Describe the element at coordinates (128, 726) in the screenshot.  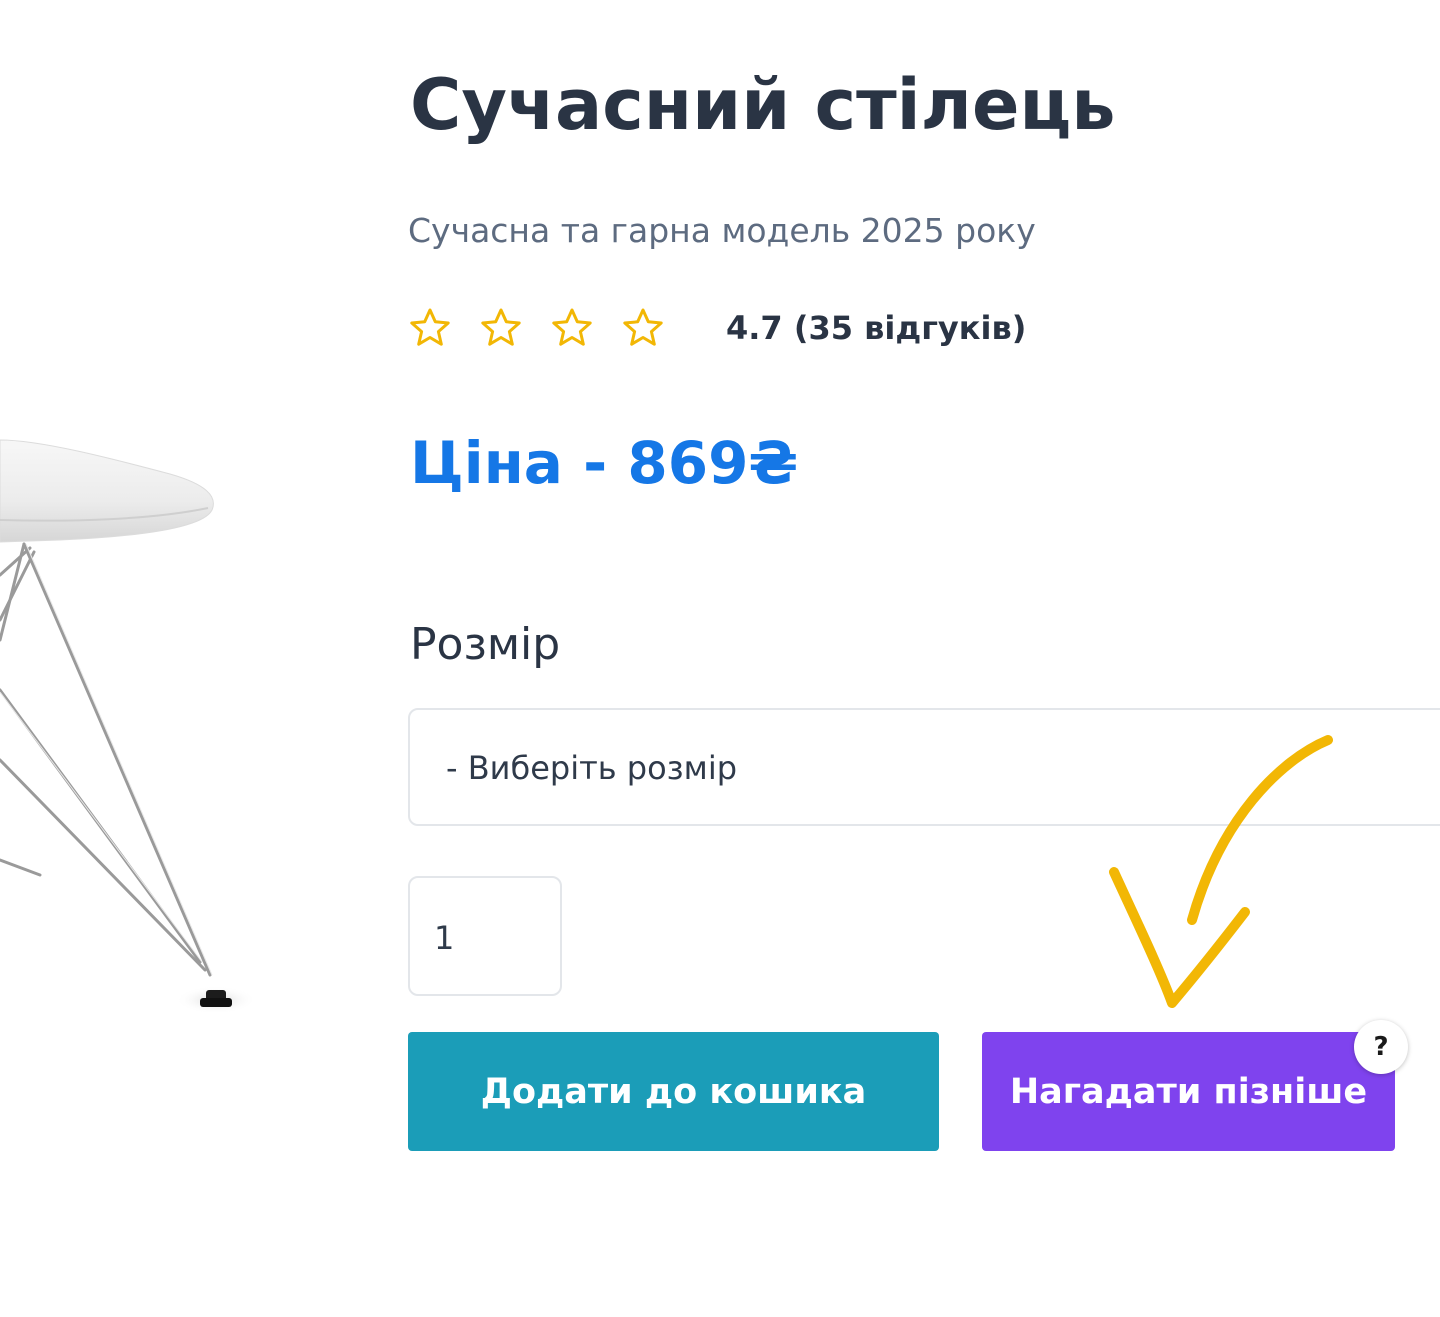
I see `chair-image` at that location.